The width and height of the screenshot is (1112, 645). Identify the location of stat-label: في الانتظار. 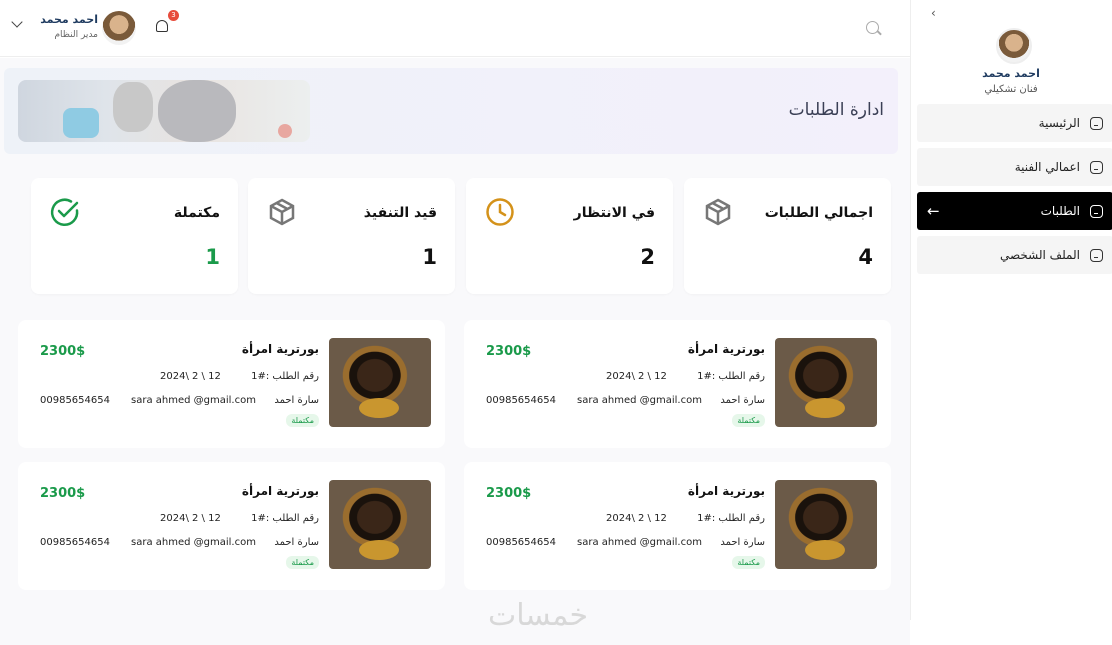
(614, 213).